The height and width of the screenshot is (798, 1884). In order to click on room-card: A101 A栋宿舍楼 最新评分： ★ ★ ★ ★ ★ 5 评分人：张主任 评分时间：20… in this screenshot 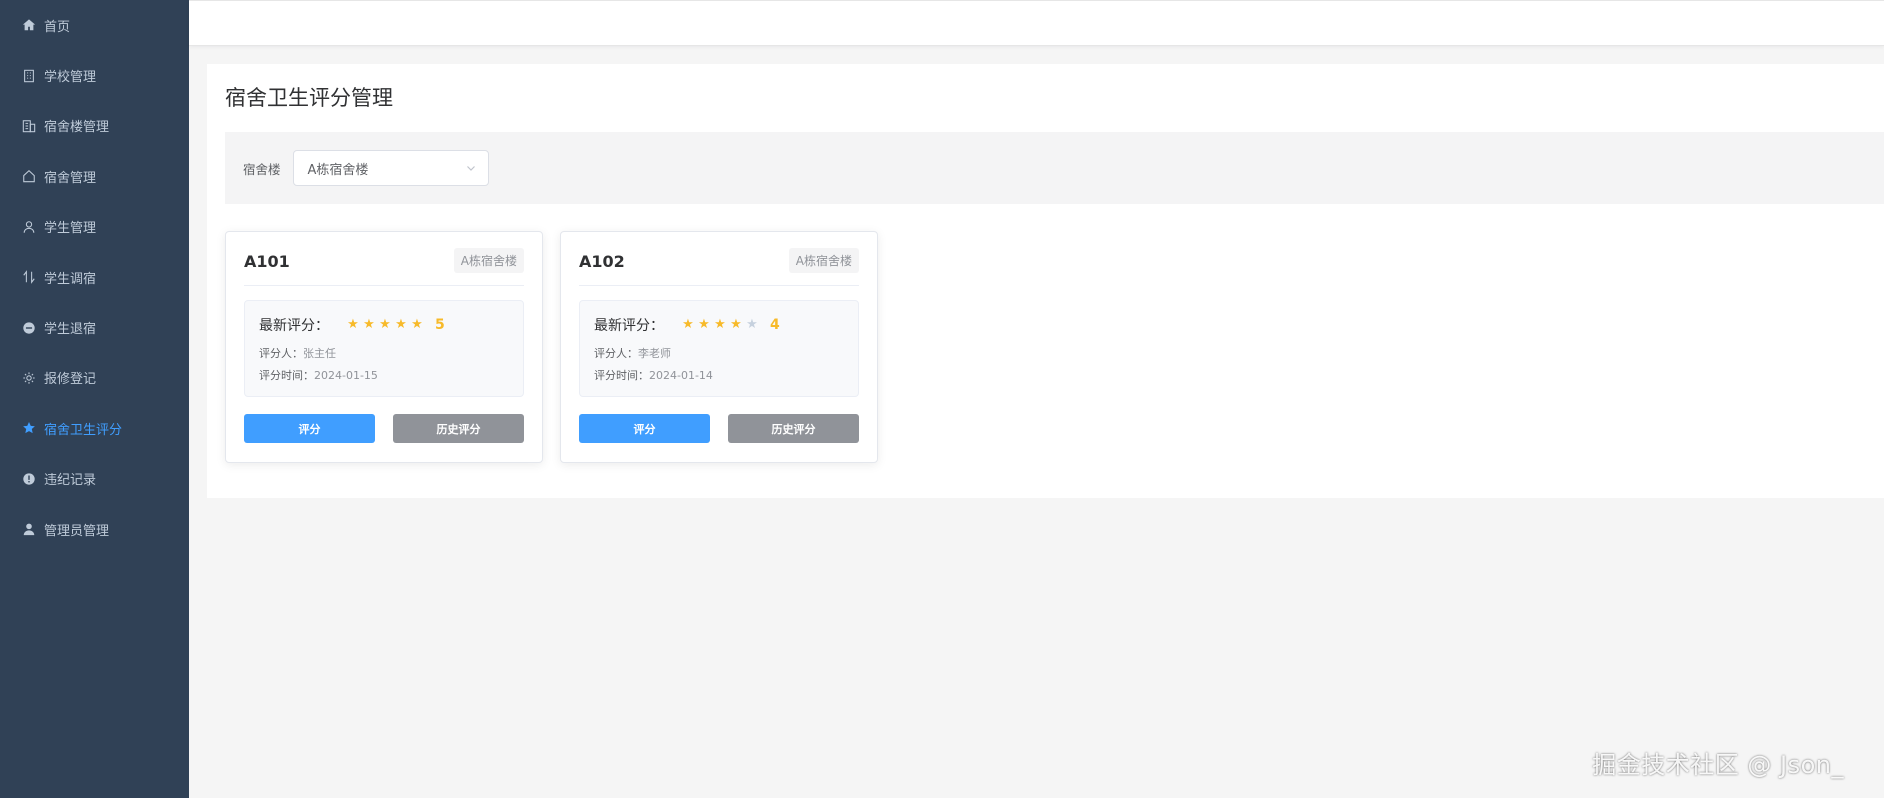, I will do `click(384, 347)`.